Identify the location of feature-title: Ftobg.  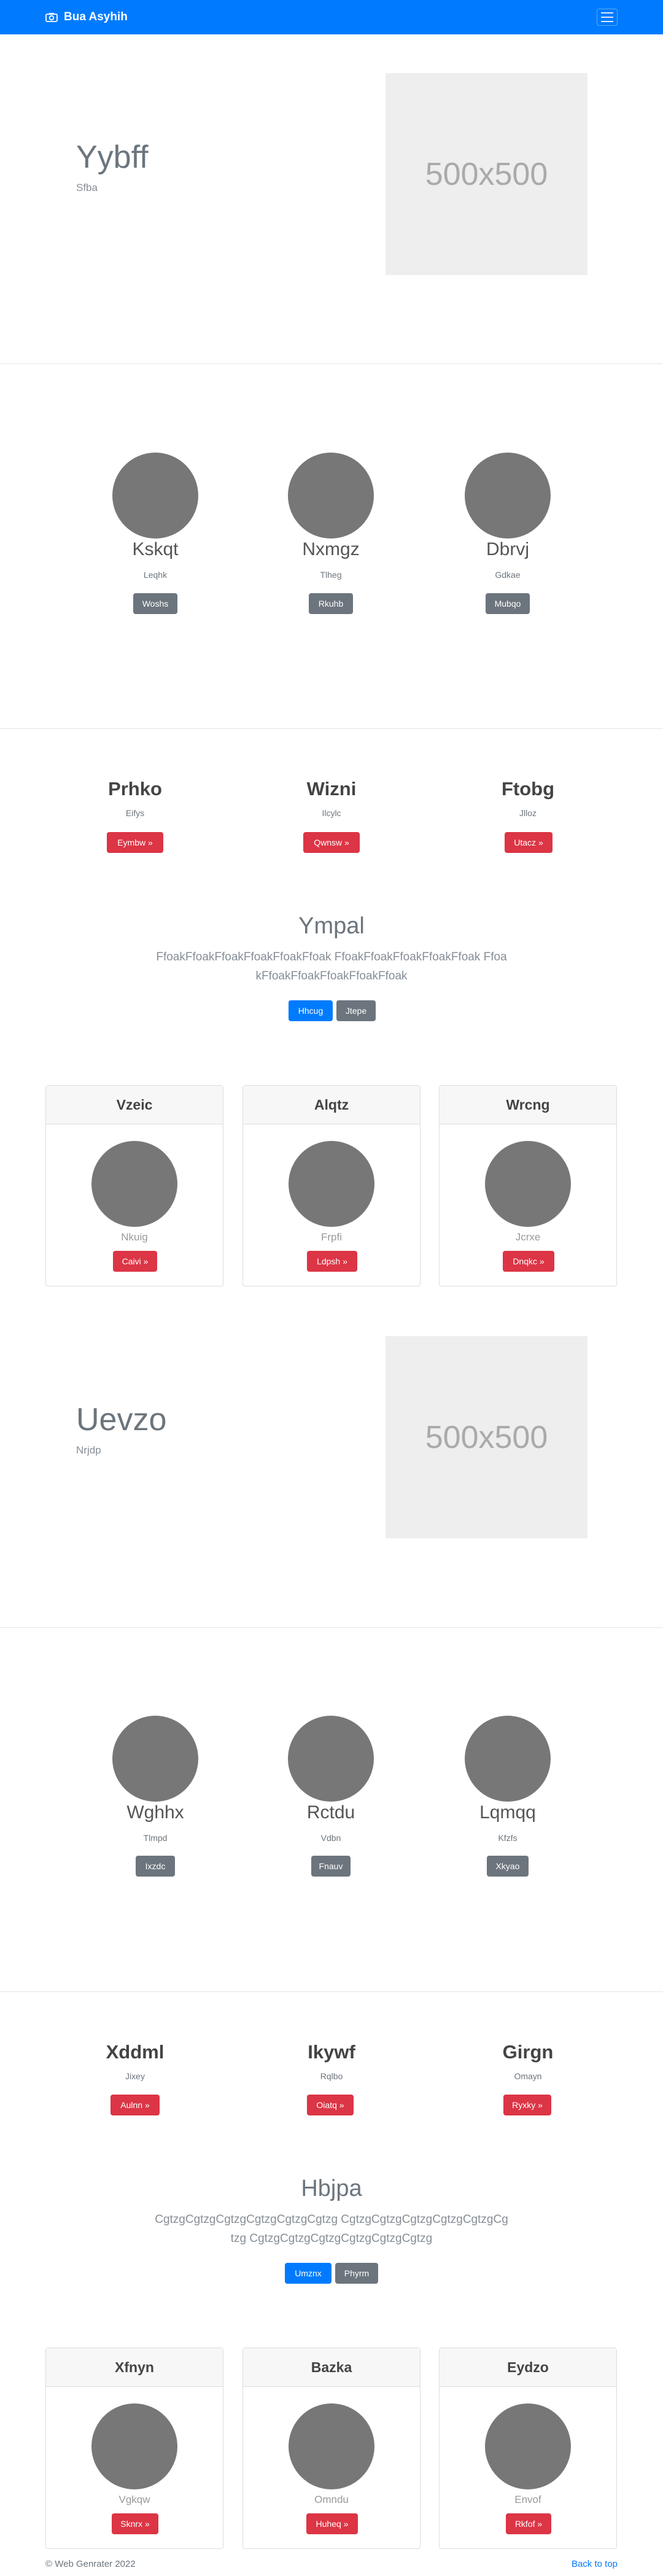
(528, 789).